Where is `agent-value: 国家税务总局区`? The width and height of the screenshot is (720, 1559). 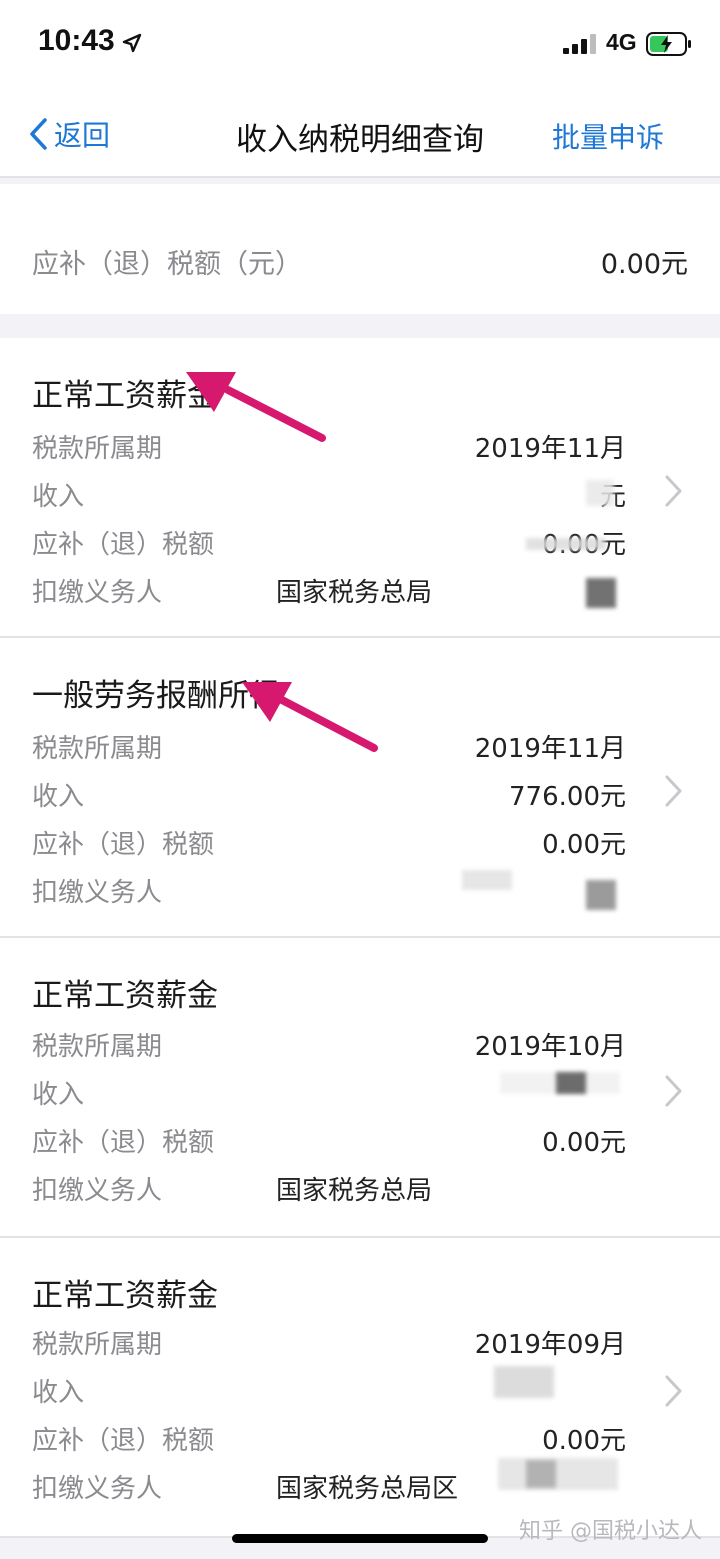
agent-value: 国家税务总局区 is located at coordinates (367, 1489).